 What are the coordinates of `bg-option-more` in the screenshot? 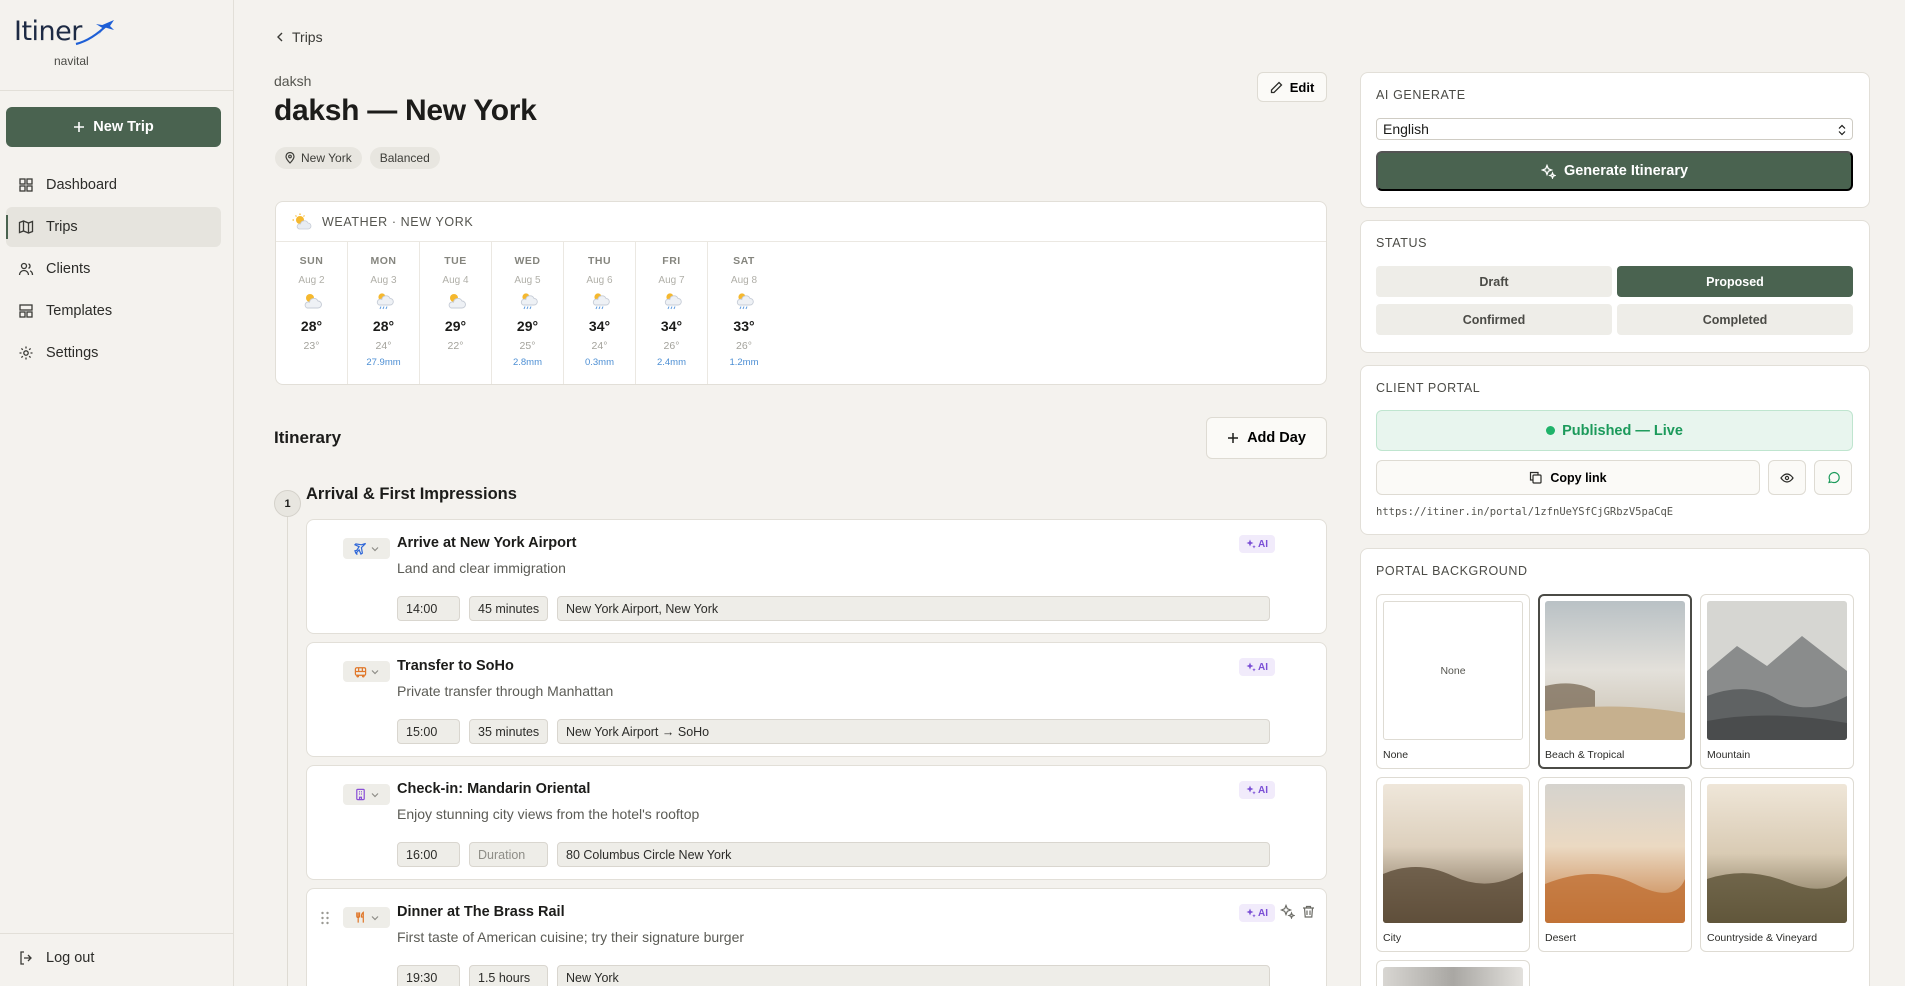 It's located at (1453, 973).